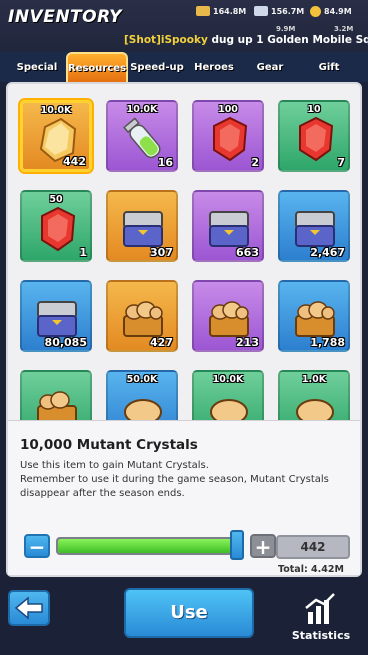  Describe the element at coordinates (203, 11) in the screenshot. I see `gold-bar-icon` at that location.